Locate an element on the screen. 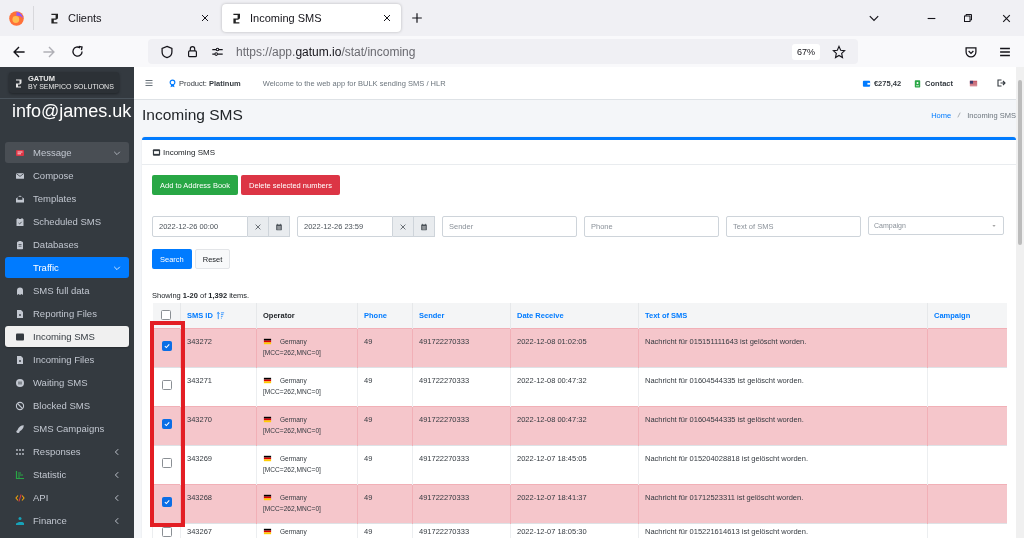 This screenshot has height=538, width=1024. address-bar: https://app.gatum.io/stat/incoming 67% is located at coordinates (503, 51).